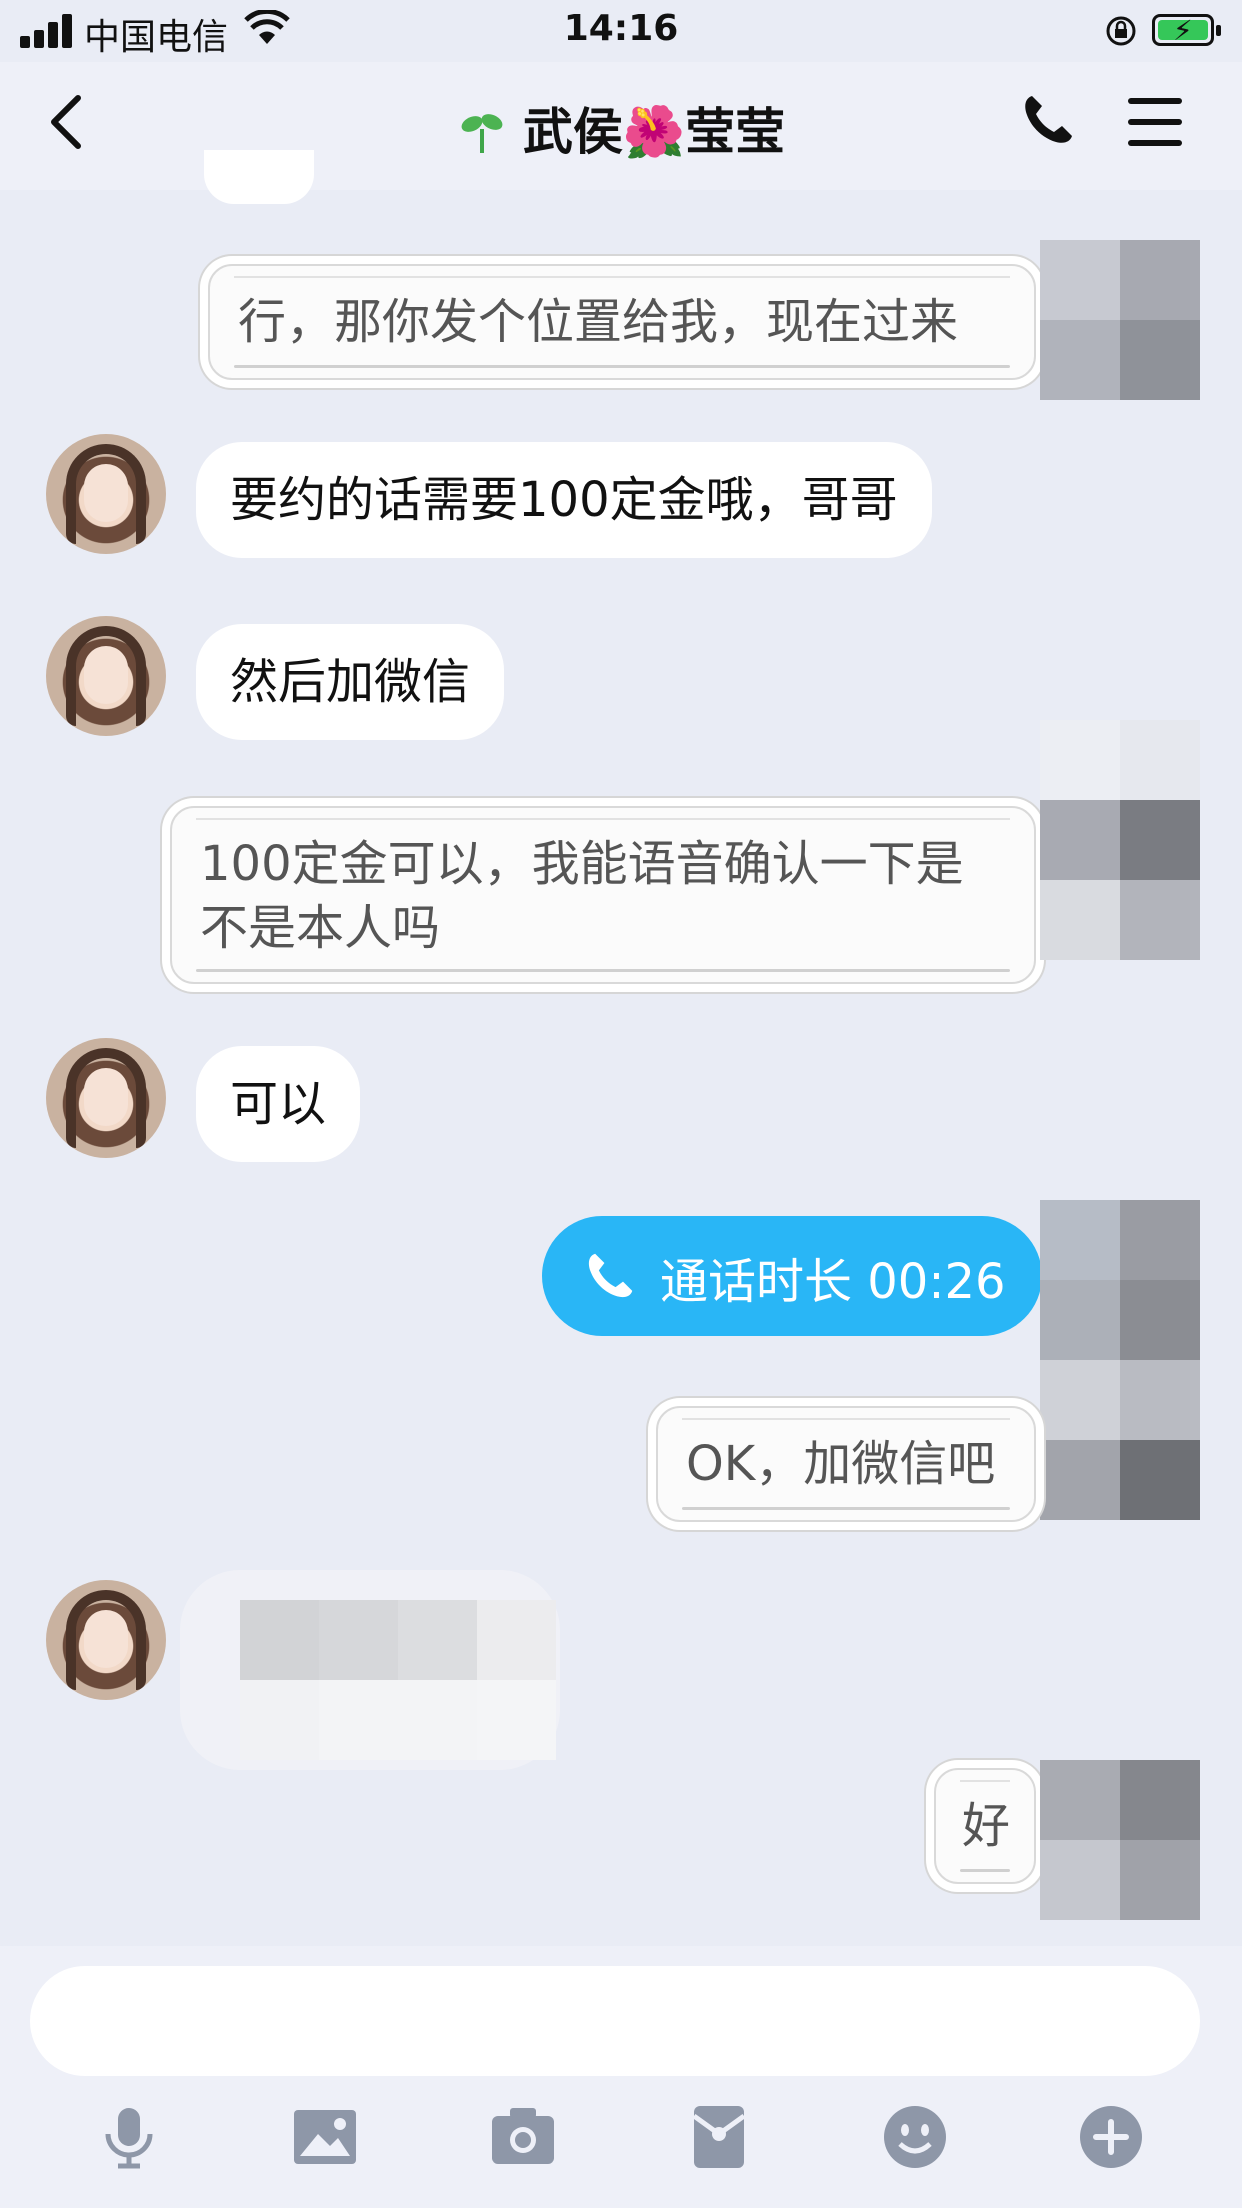  I want to click on message-input, so click(615, 2021).